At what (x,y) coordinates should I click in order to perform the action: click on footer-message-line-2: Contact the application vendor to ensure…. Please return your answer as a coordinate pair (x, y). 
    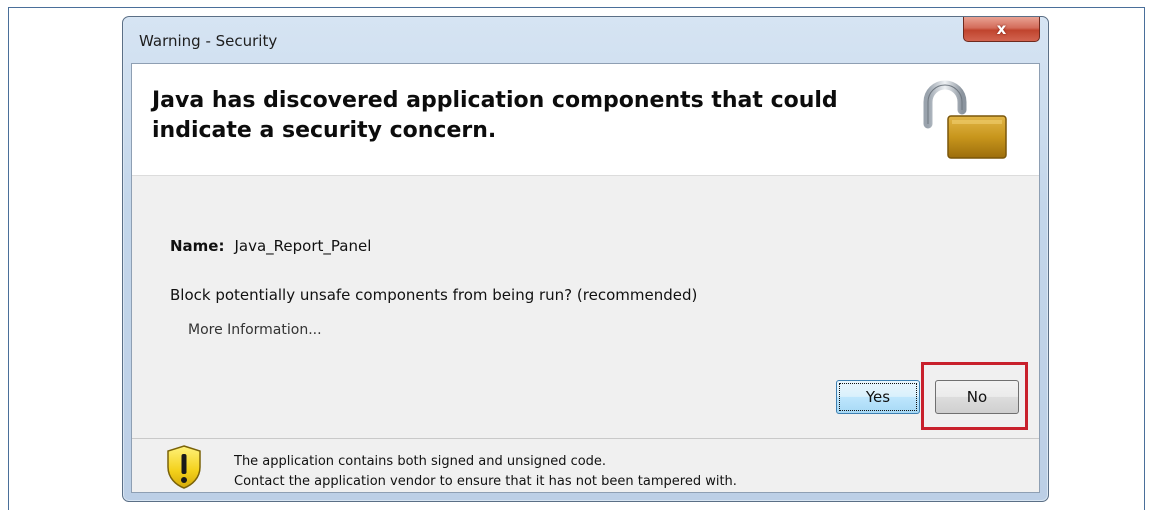
    Looking at the image, I should click on (485, 481).